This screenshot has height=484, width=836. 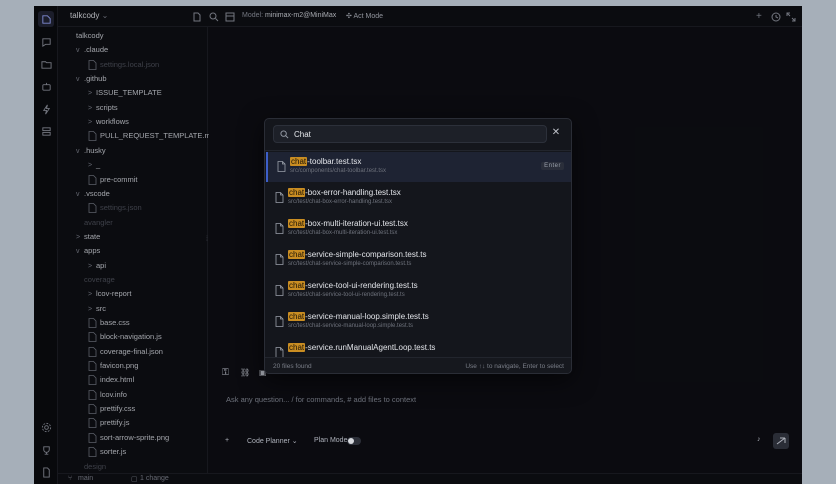 I want to click on result-filename: chat-service-simple-comparison.test.ts, so click(x=357, y=254).